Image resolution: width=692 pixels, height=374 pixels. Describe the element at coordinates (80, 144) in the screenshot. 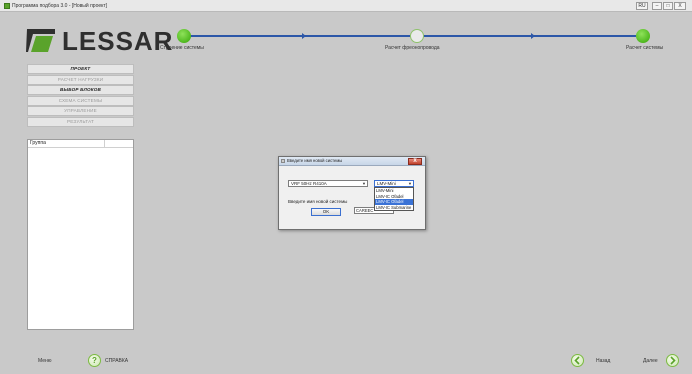

I see `group-column-header: Группа` at that location.